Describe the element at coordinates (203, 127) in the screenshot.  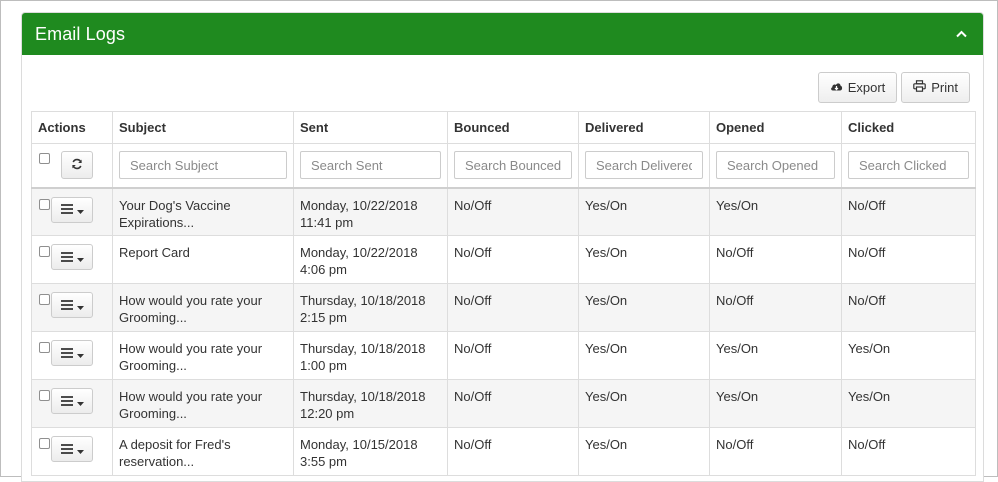
I see `col-subject: Subject` at that location.